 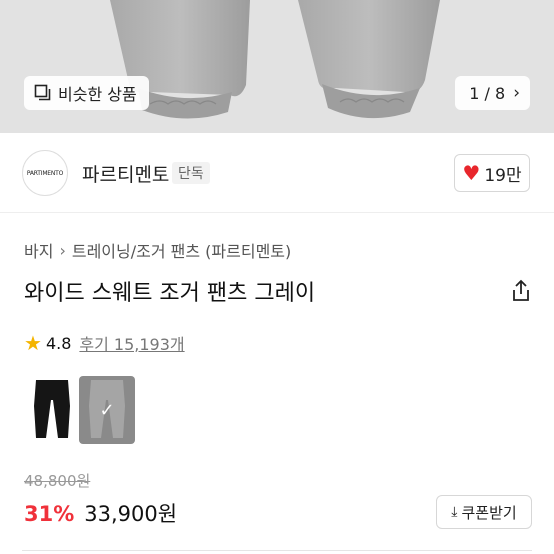 What do you see at coordinates (181, 250) in the screenshot?
I see `breadcrumb-item: 트레이닝/조거 팬츠 (파르티멘토)` at bounding box center [181, 250].